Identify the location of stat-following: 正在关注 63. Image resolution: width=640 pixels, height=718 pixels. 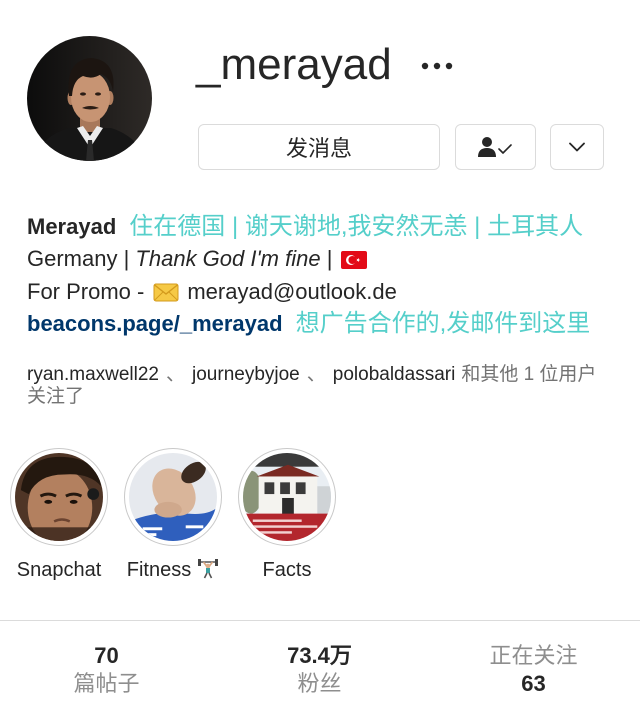
(533, 670).